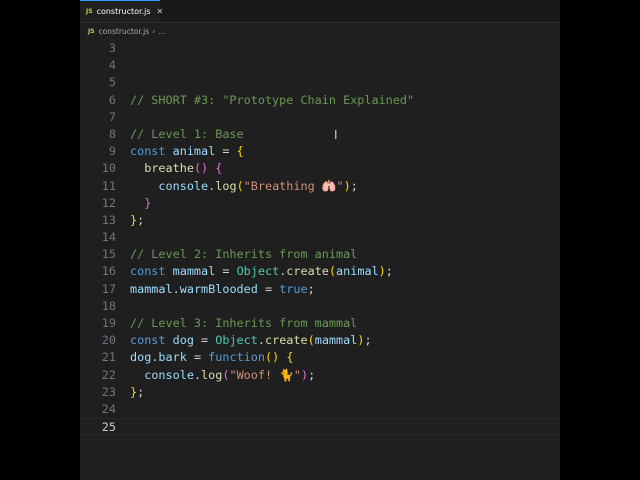 The image size is (640, 480). I want to click on code-line: 12 }, so click(320, 203).